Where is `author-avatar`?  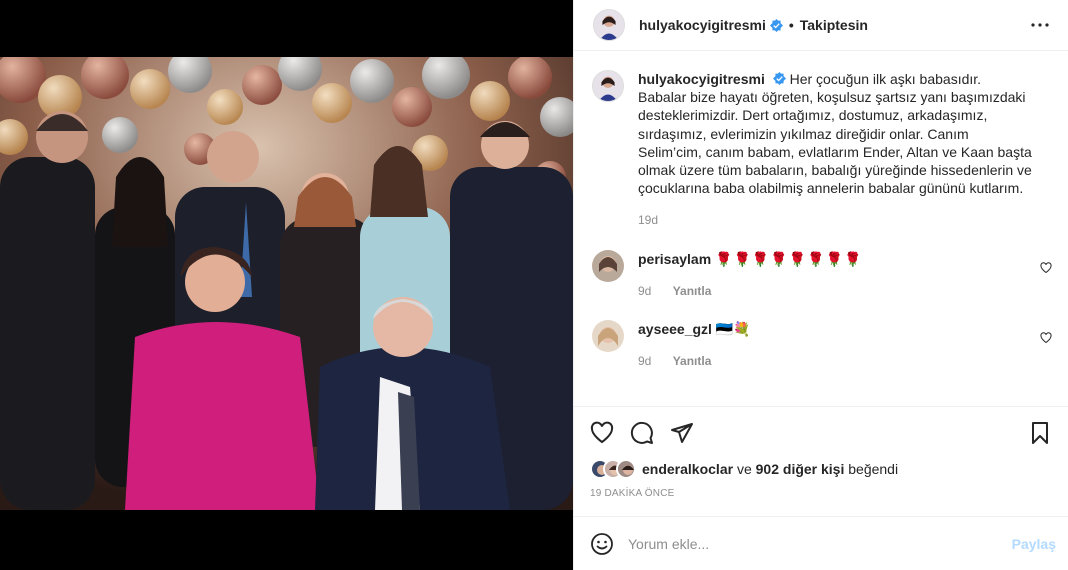
author-avatar is located at coordinates (609, 25).